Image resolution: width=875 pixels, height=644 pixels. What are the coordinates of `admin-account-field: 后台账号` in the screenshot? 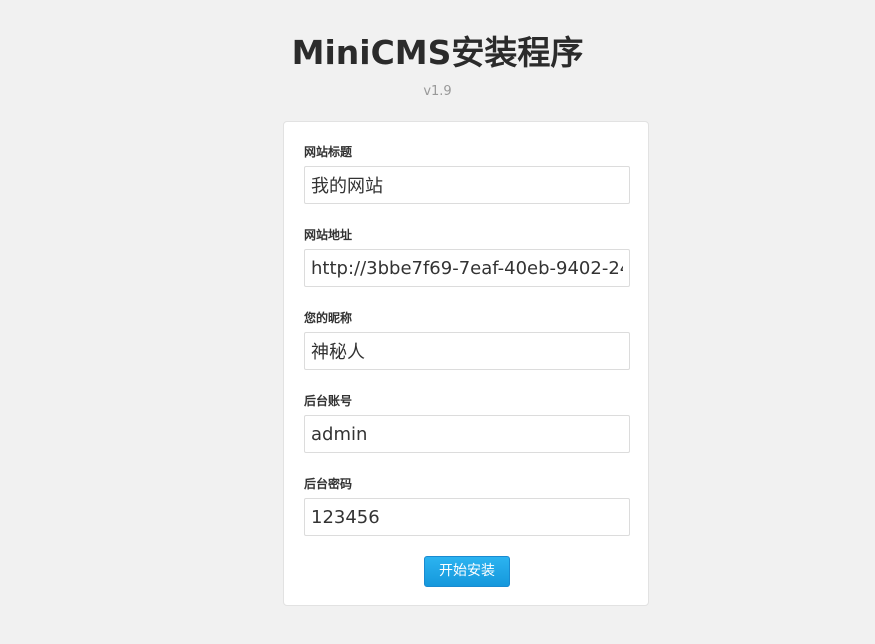 It's located at (467, 423).